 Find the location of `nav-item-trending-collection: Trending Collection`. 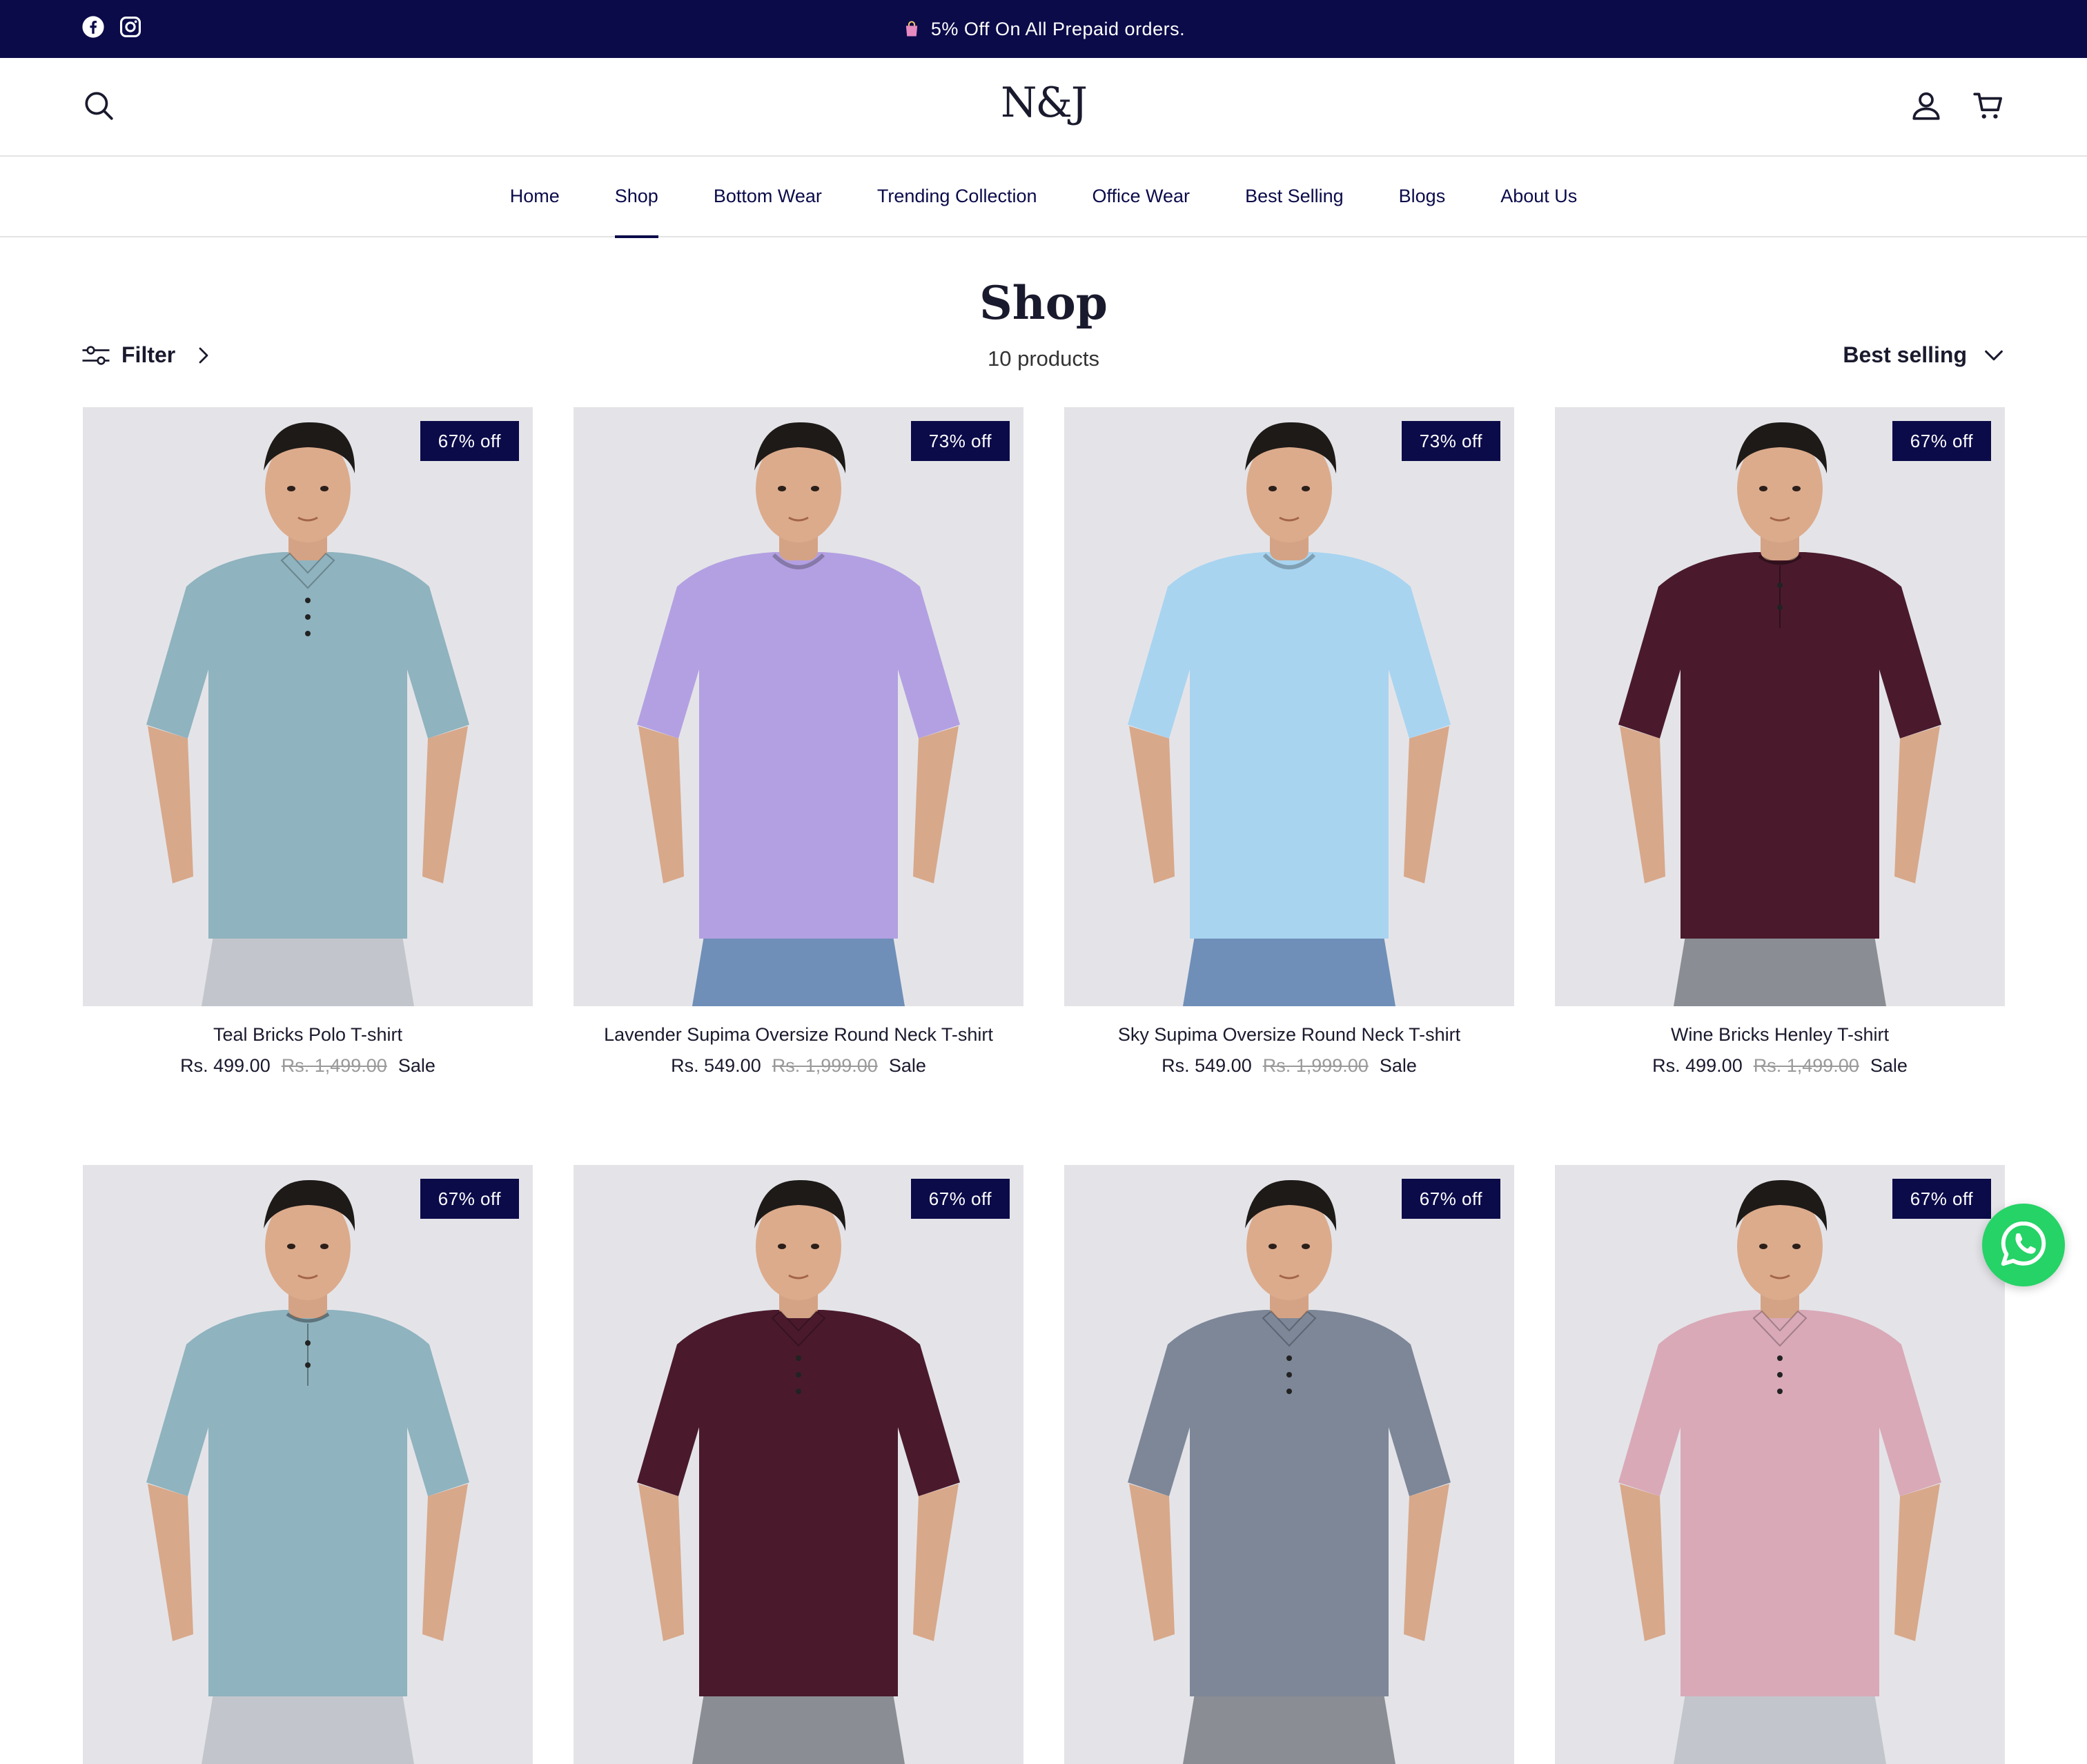

nav-item-trending-collection: Trending Collection is located at coordinates (957, 196).